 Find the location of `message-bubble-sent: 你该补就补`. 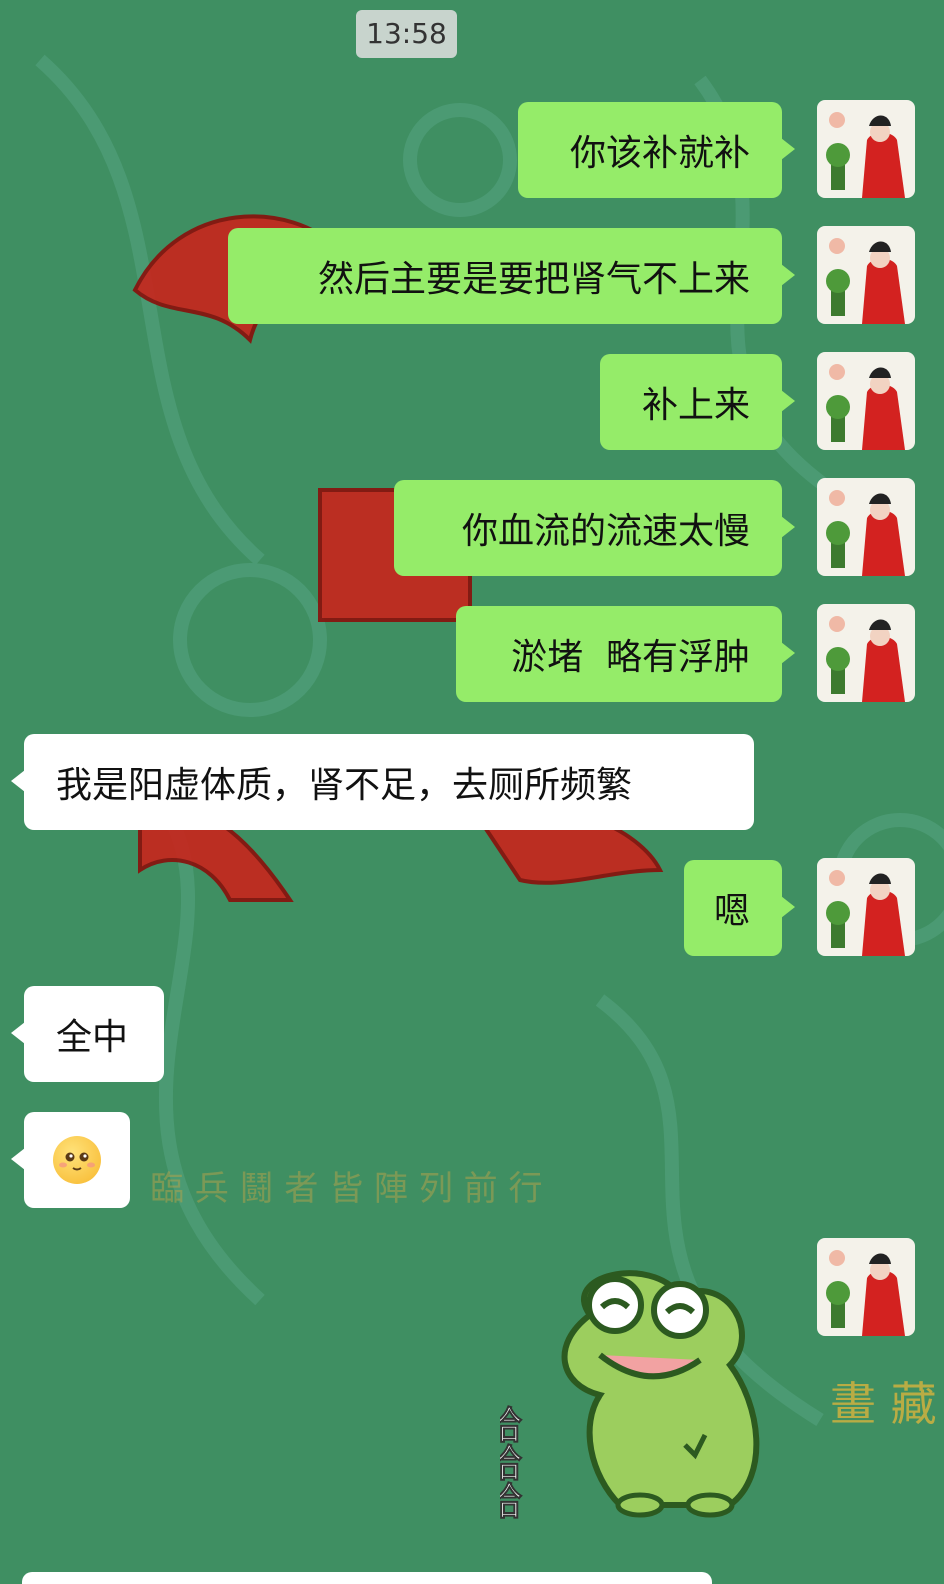

message-bubble-sent: 你该补就补 is located at coordinates (656, 150).